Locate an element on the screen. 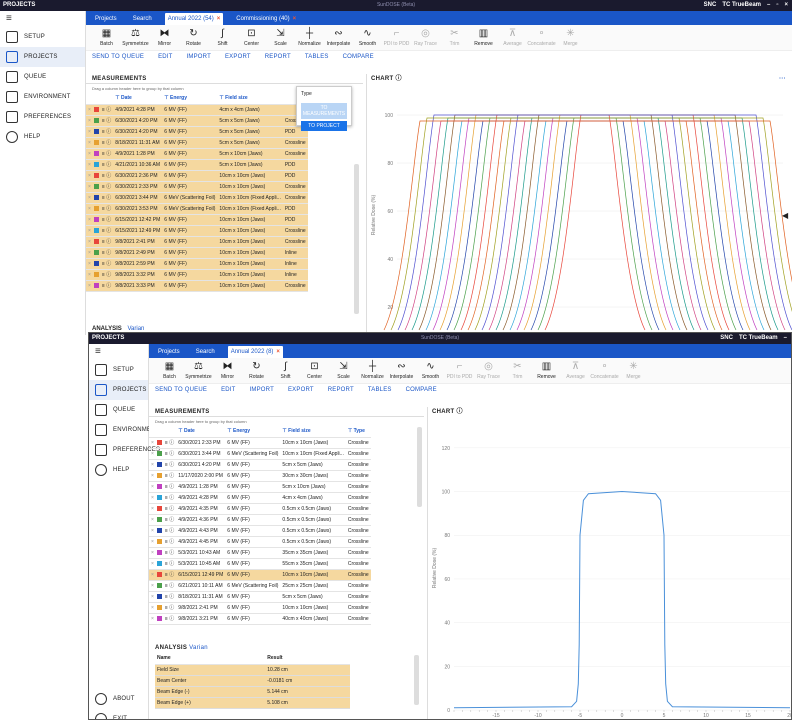 The width and height of the screenshot is (792, 720). collapse-arrow-icon: ◀ is located at coordinates (787, 215).